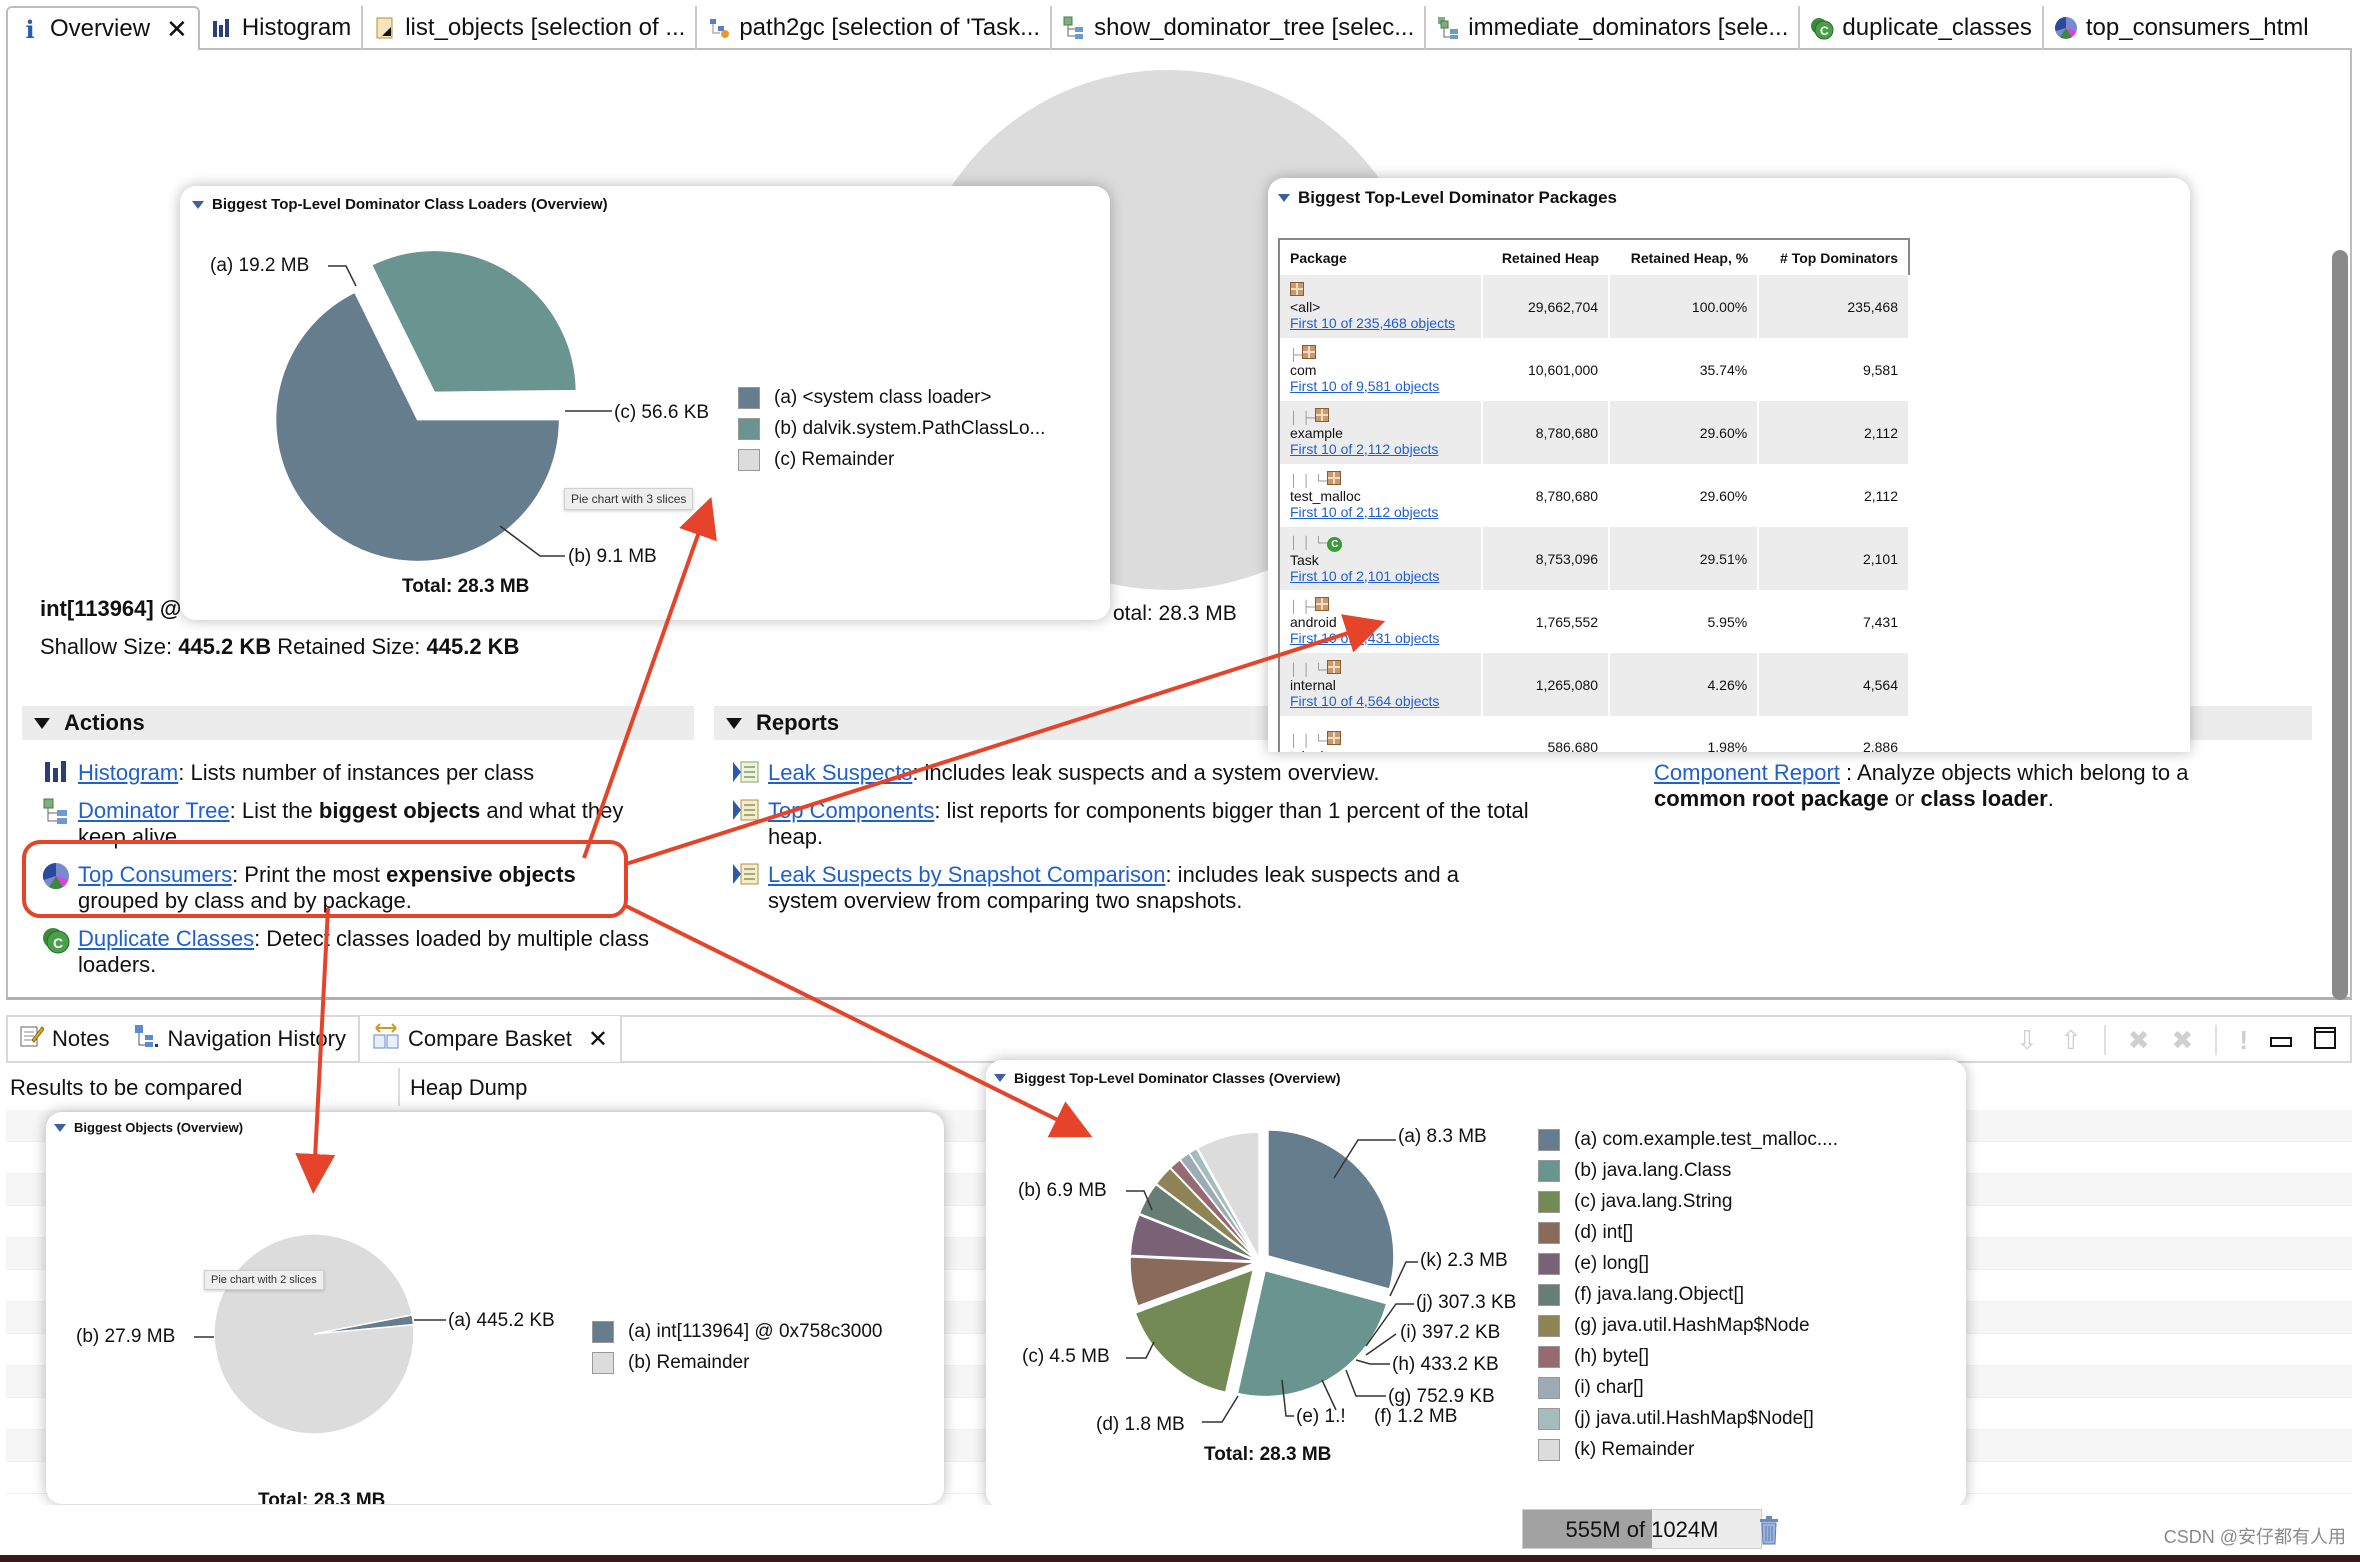 The height and width of the screenshot is (1562, 2360). I want to click on component-report-desc-mid: or, so click(1904, 798).